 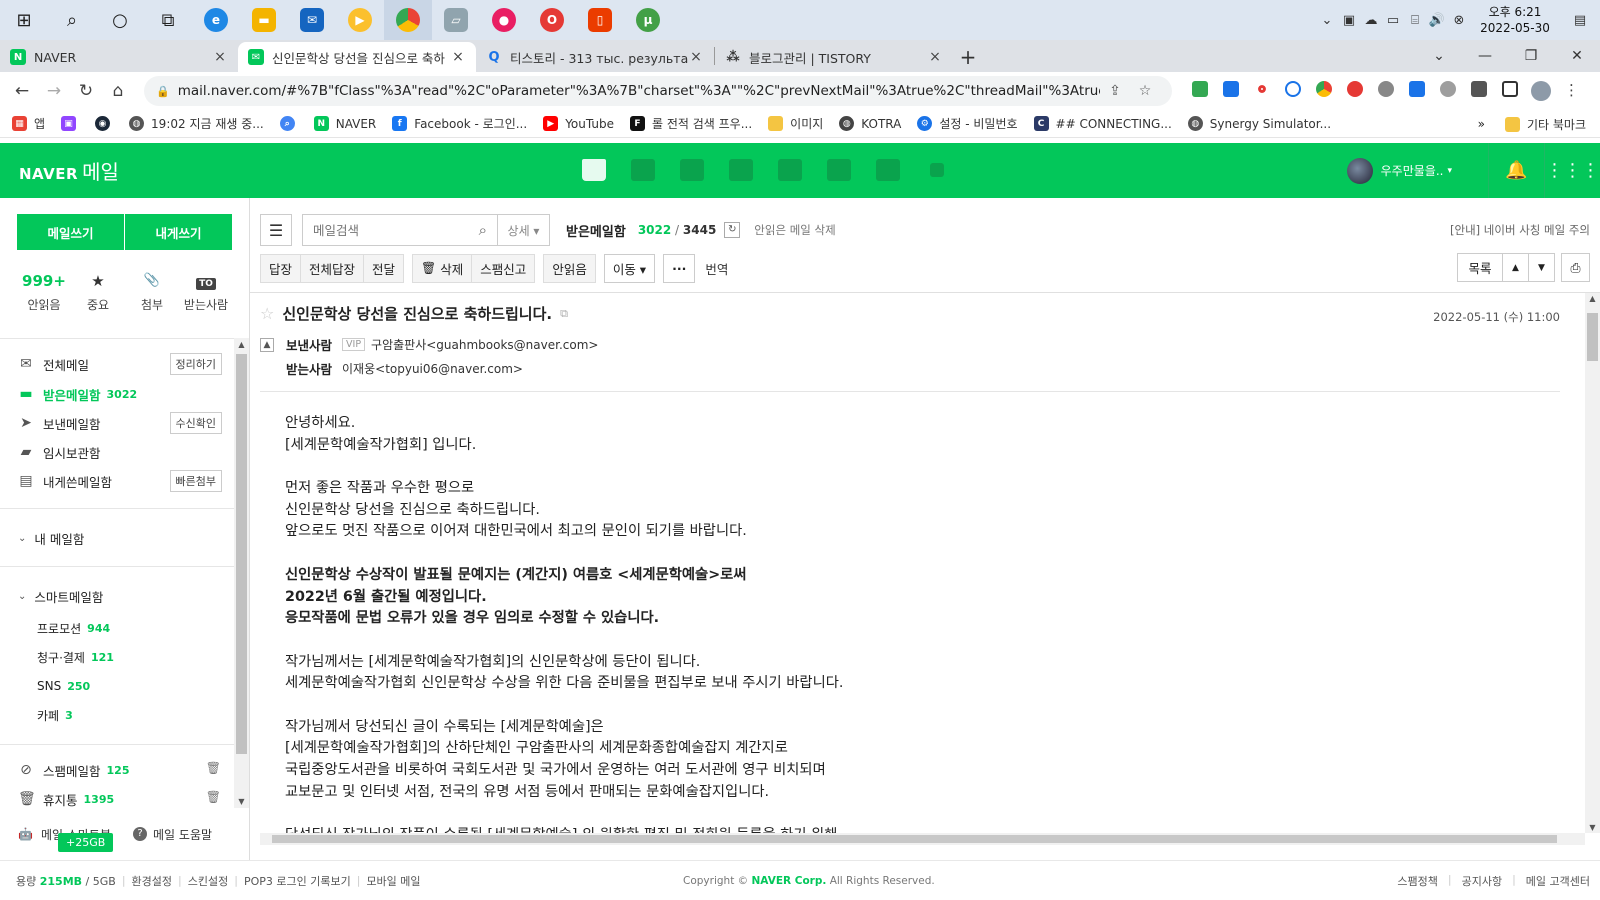 What do you see at coordinates (1230, 91) in the screenshot?
I see `translate-extension-icon` at bounding box center [1230, 91].